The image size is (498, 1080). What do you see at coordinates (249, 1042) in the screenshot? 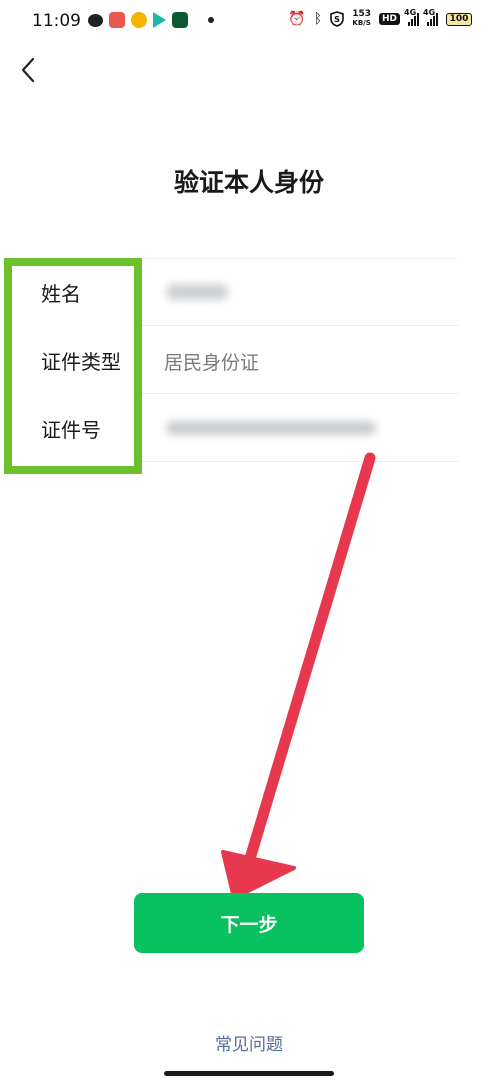
I see `faq-link: 常见问题` at bounding box center [249, 1042].